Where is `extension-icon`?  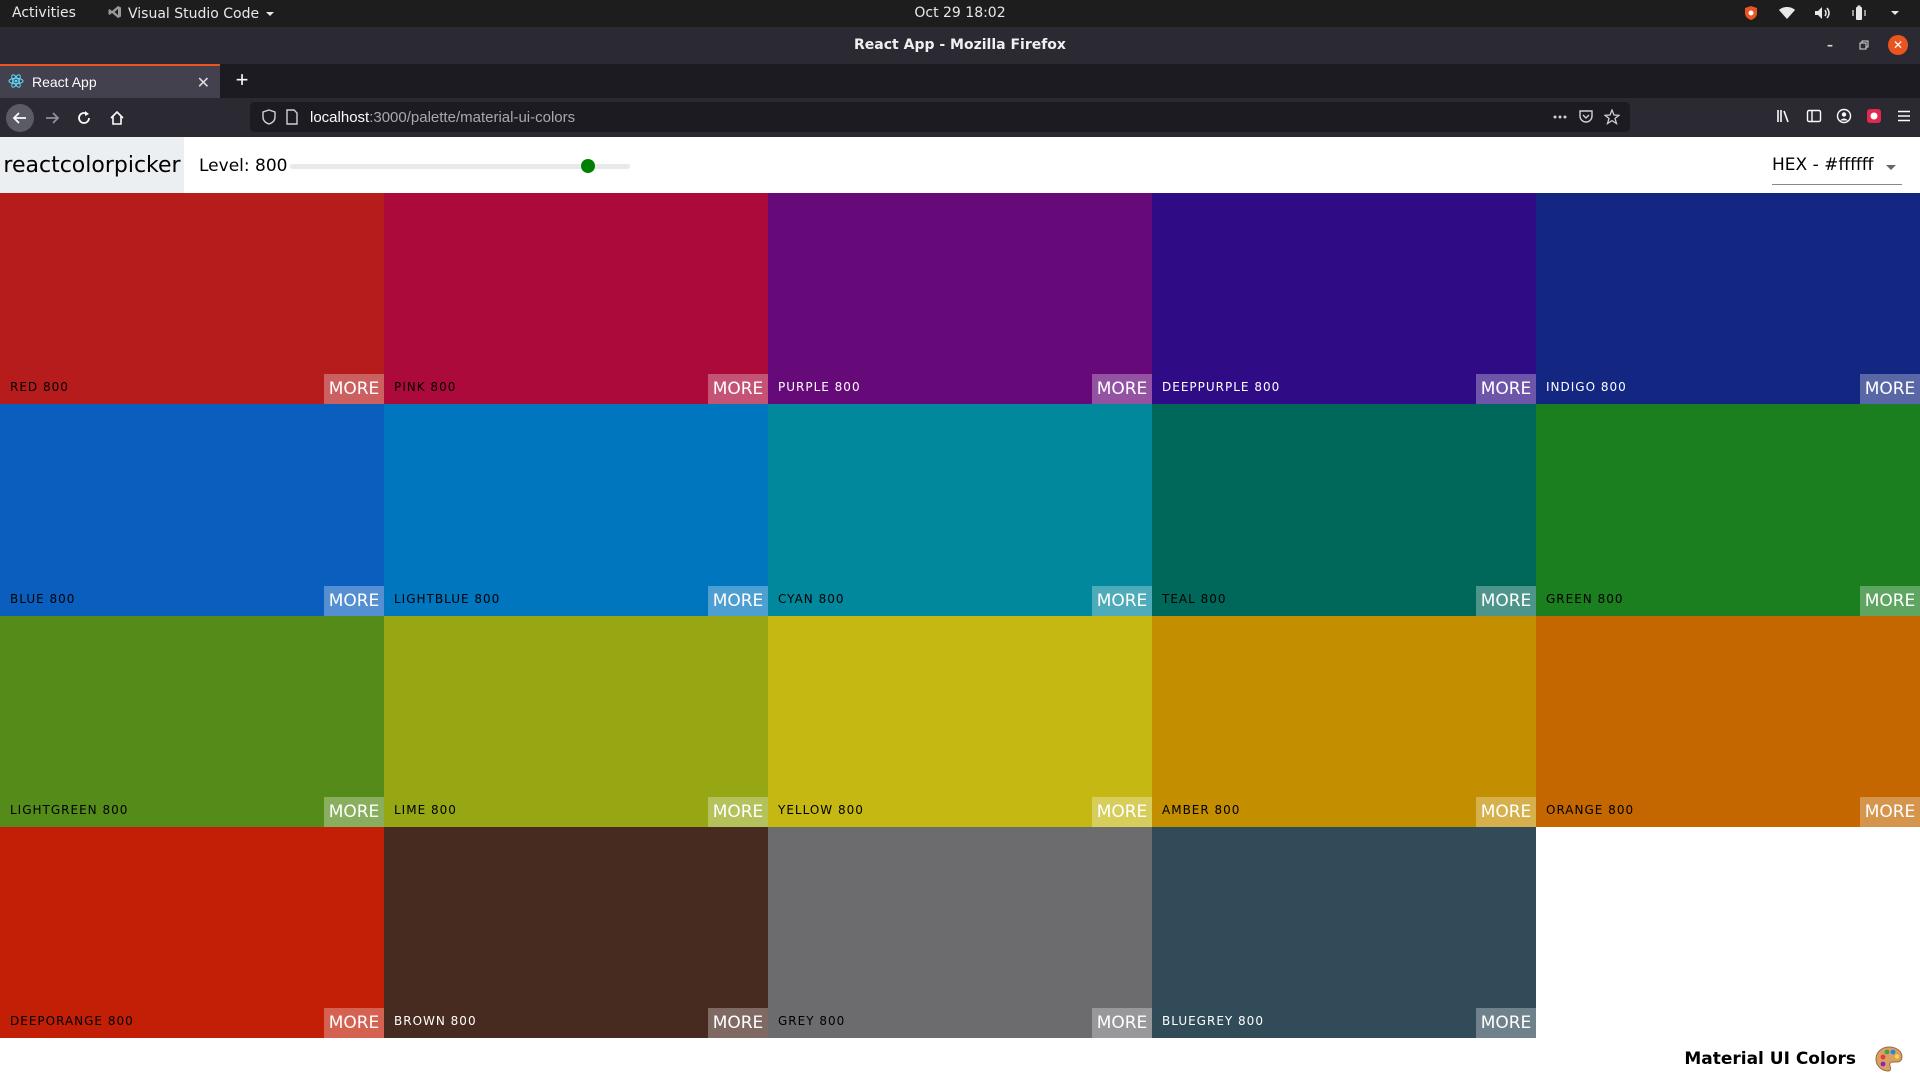
extension-icon is located at coordinates (1874, 118).